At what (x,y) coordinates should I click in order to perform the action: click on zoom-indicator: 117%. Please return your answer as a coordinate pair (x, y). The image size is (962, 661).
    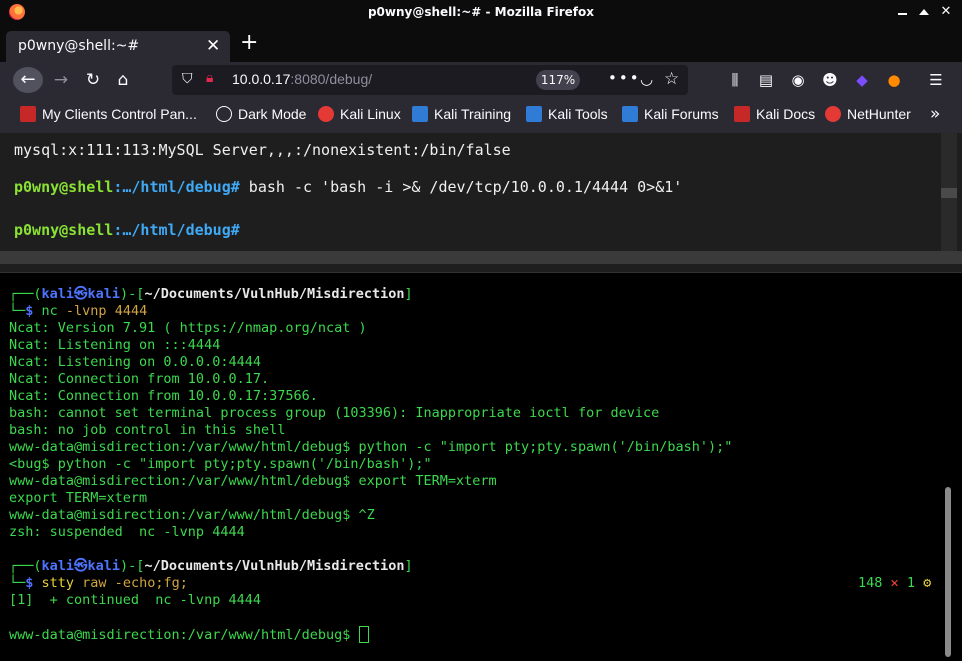
    Looking at the image, I should click on (558, 80).